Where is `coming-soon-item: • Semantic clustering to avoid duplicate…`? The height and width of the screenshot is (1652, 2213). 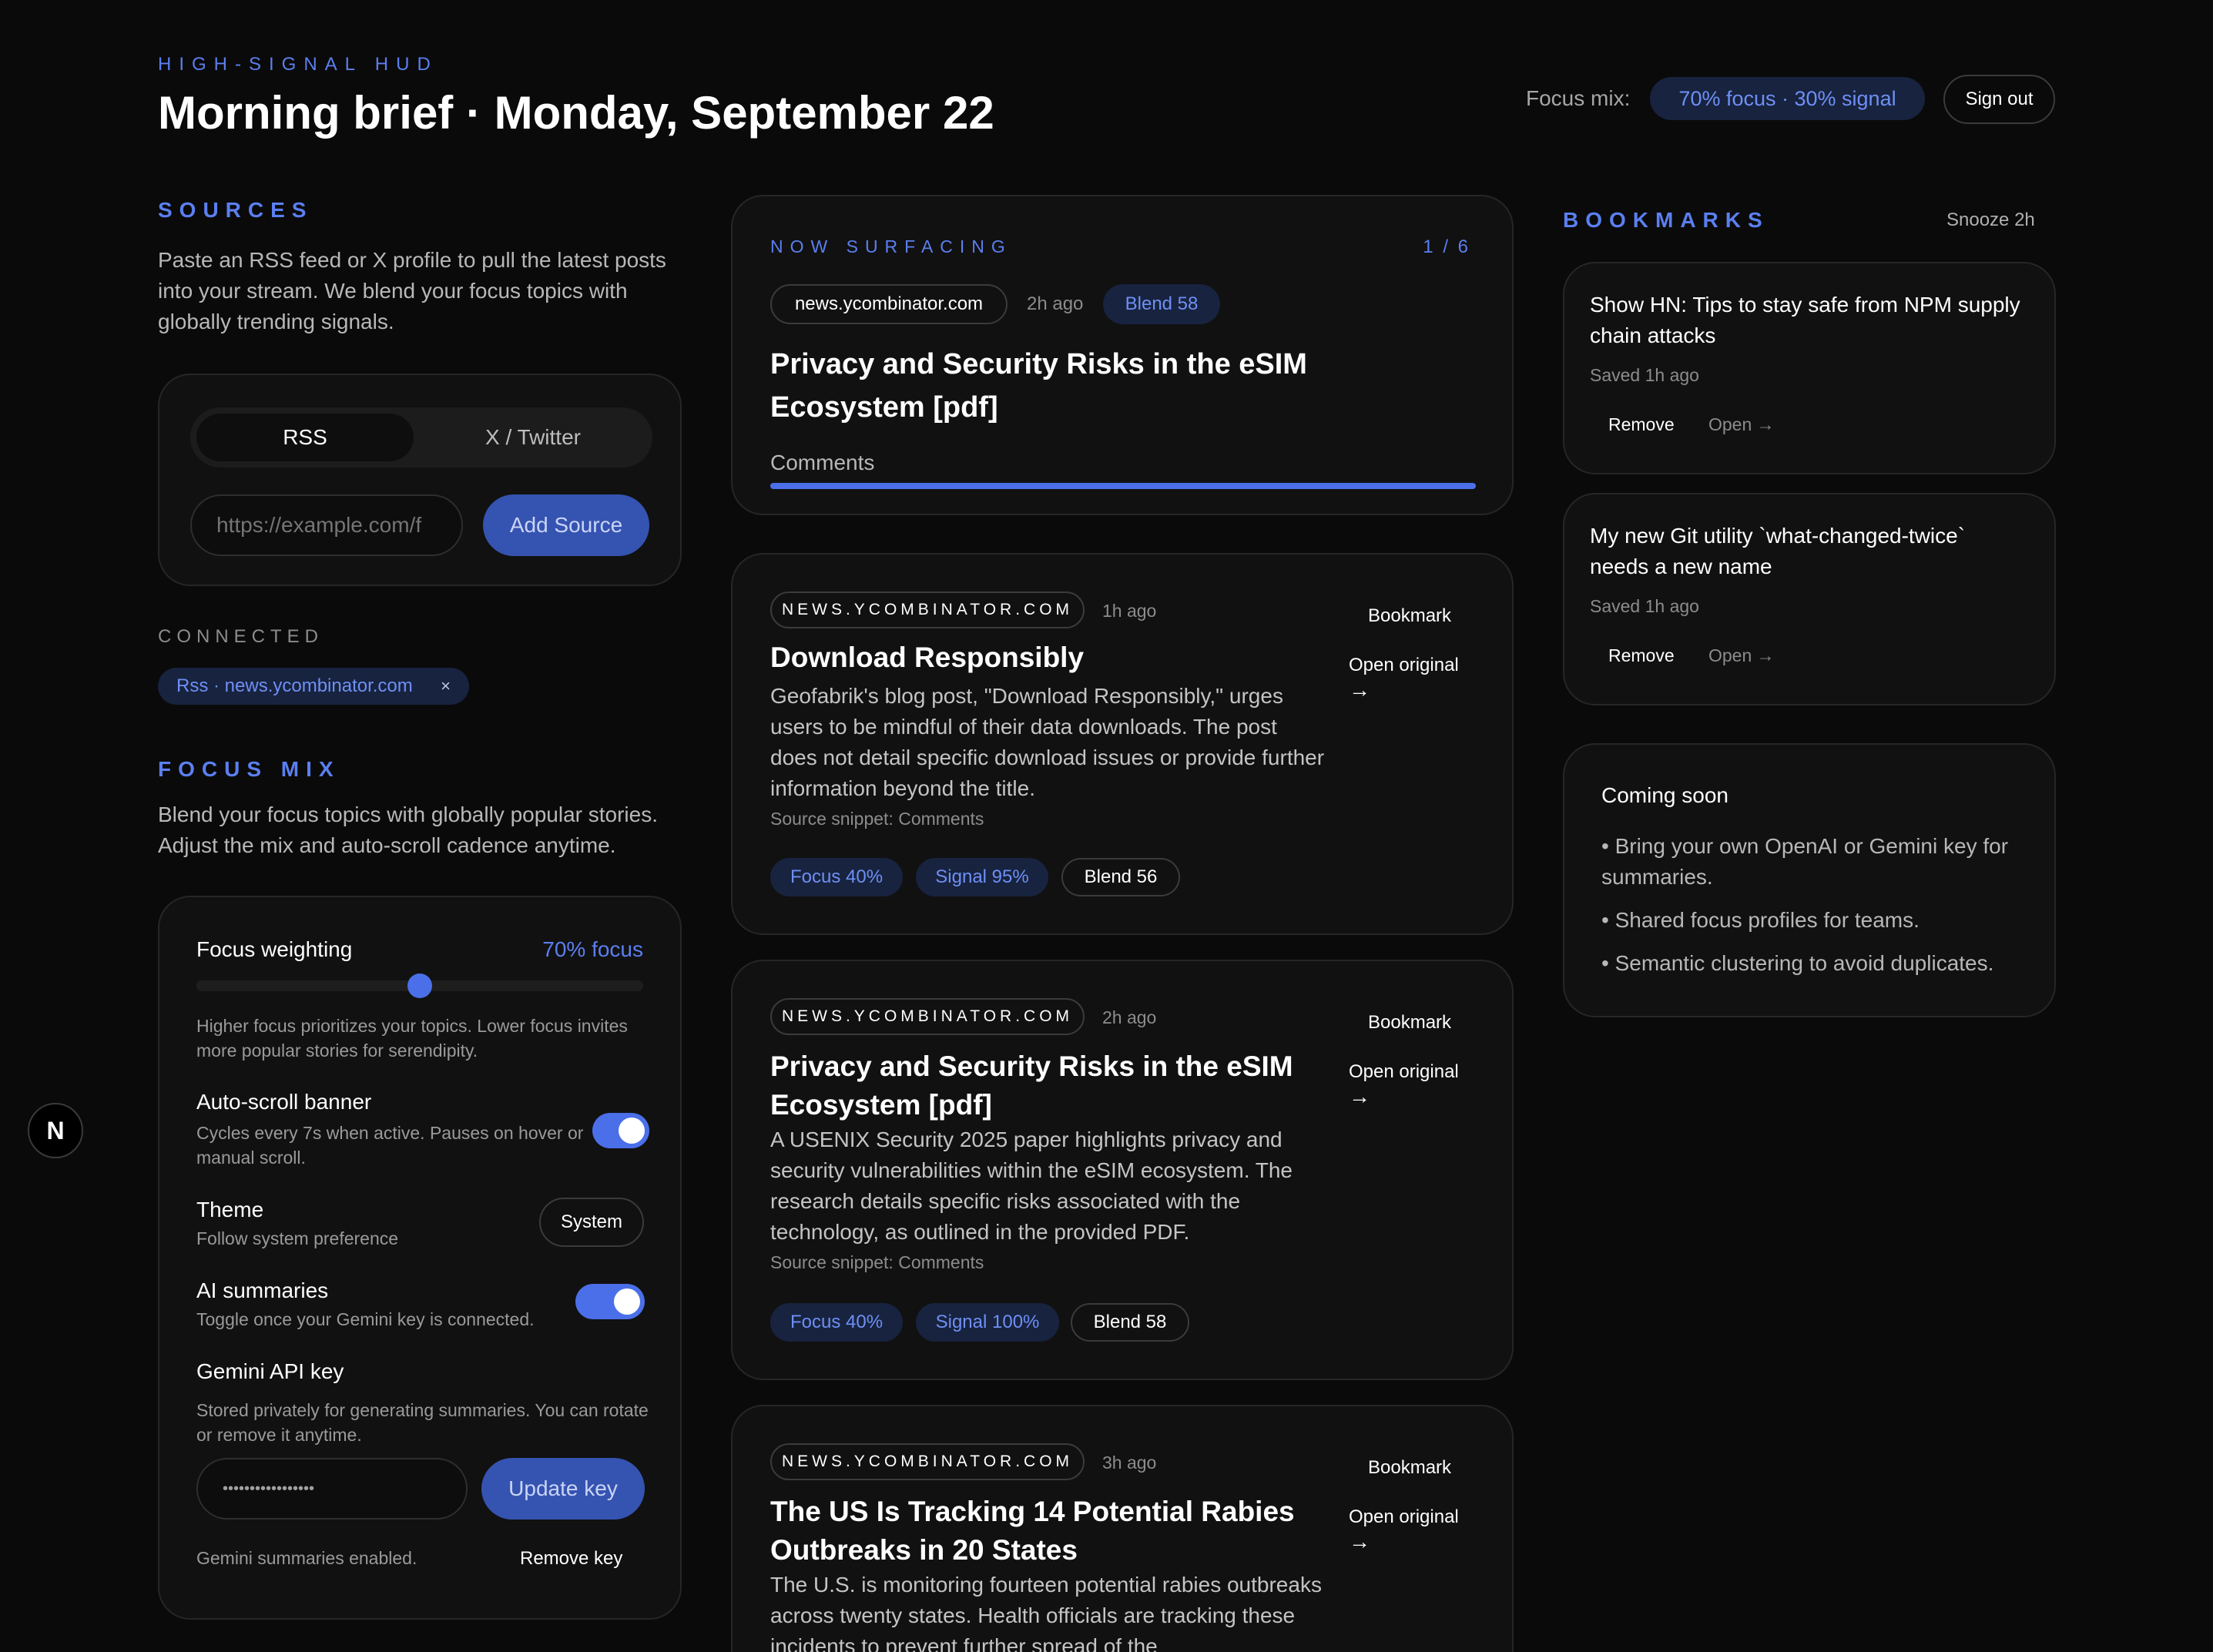
coming-soon-item: • Semantic clustering to avoid duplicate… is located at coordinates (1798, 963).